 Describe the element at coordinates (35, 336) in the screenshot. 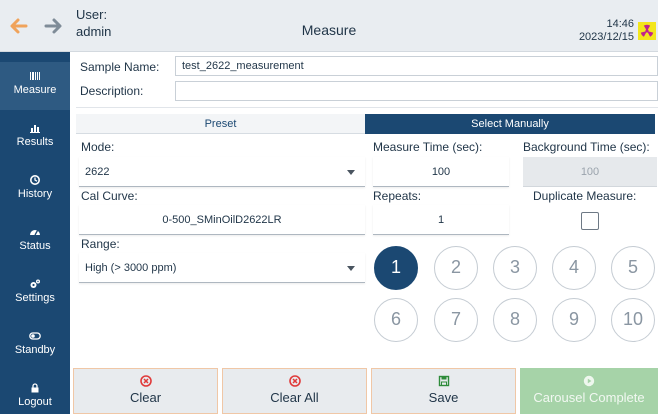

I see `toggle-icon` at that location.